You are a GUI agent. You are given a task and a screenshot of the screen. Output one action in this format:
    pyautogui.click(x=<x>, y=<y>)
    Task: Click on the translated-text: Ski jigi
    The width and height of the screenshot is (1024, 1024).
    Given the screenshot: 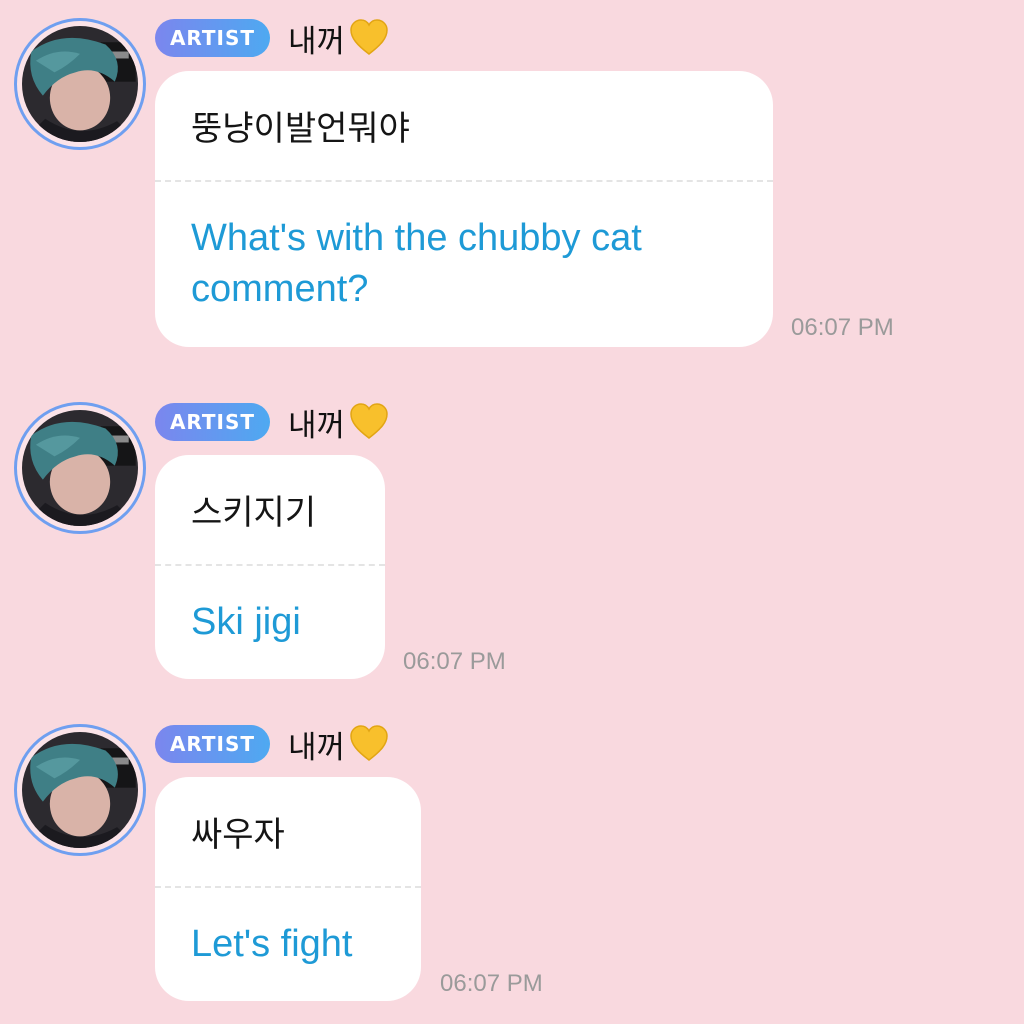 What is the action you would take?
    pyautogui.click(x=246, y=622)
    